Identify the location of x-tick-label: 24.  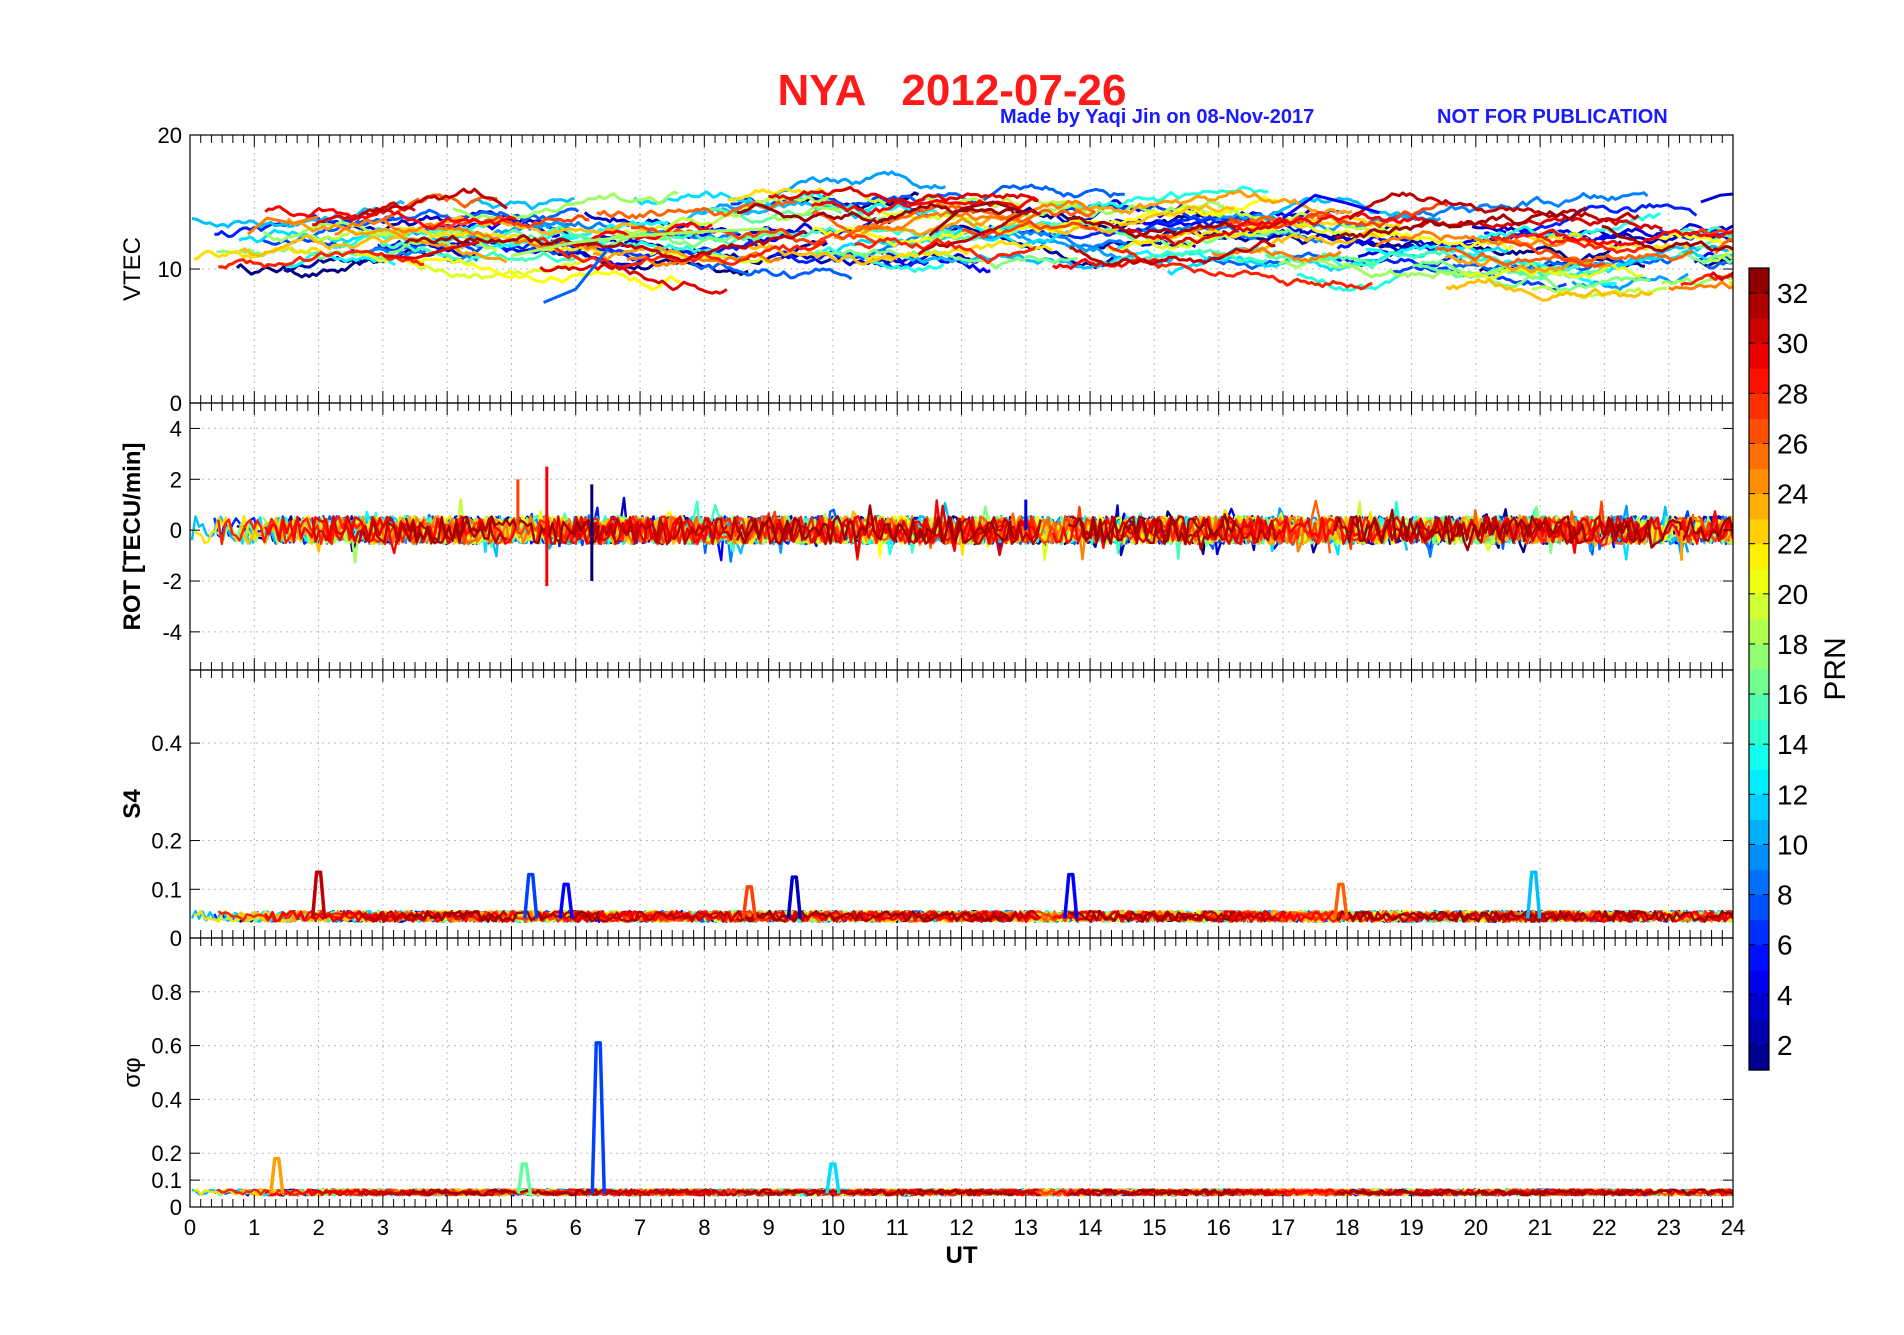
(1733, 1227).